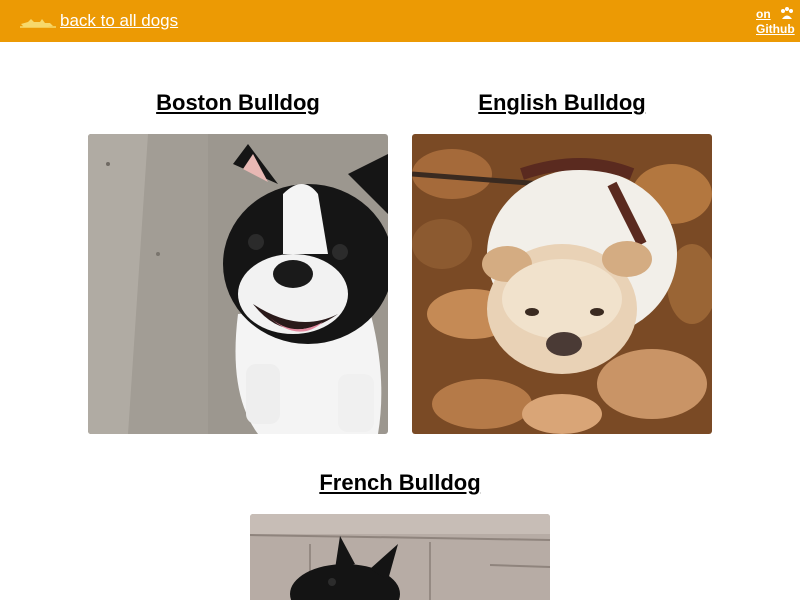 The width and height of the screenshot is (800, 600). I want to click on header-bar: back to all dogs on Github, so click(400, 21).